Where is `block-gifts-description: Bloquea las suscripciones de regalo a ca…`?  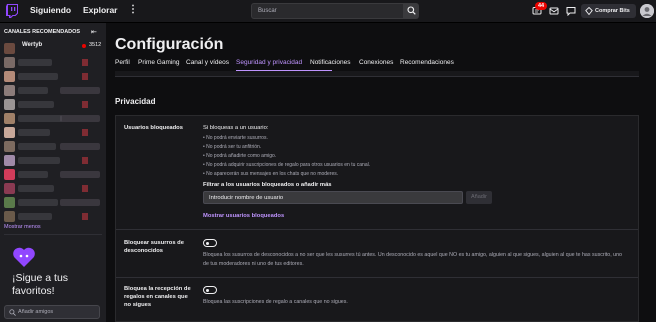 block-gifts-description: Bloquea las suscripciones de regalo a ca… is located at coordinates (275, 302).